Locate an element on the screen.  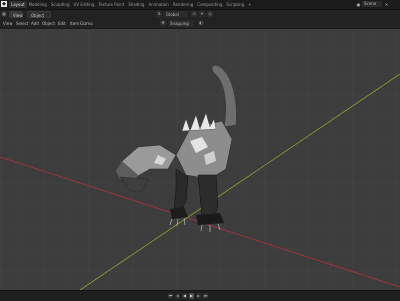
editor-type-icon: ▦ is located at coordinates (4, 14).